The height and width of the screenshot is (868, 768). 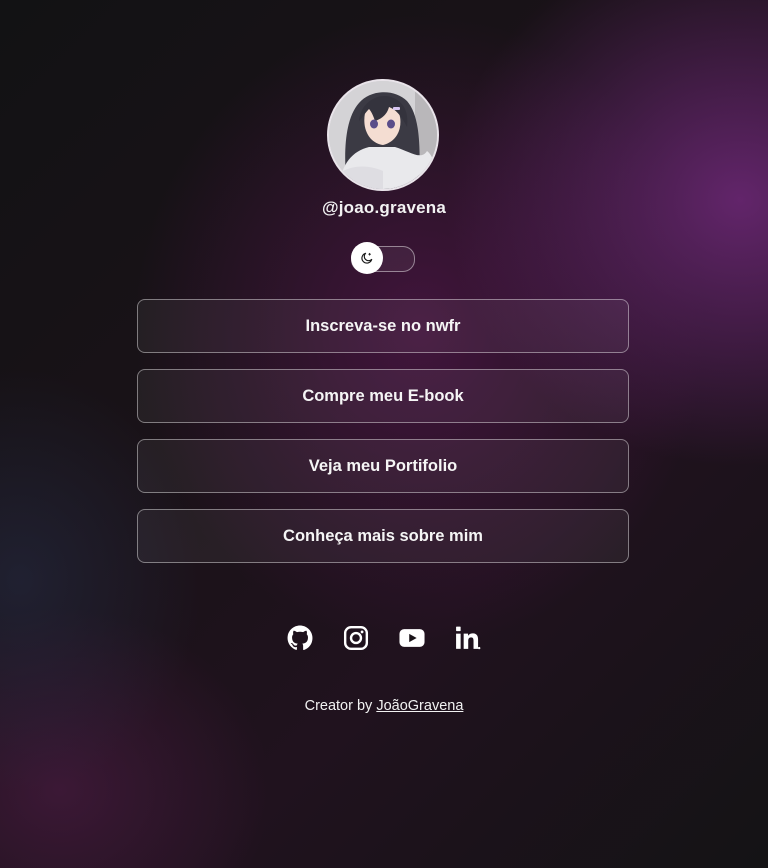 I want to click on instagram-icon, so click(x=356, y=638).